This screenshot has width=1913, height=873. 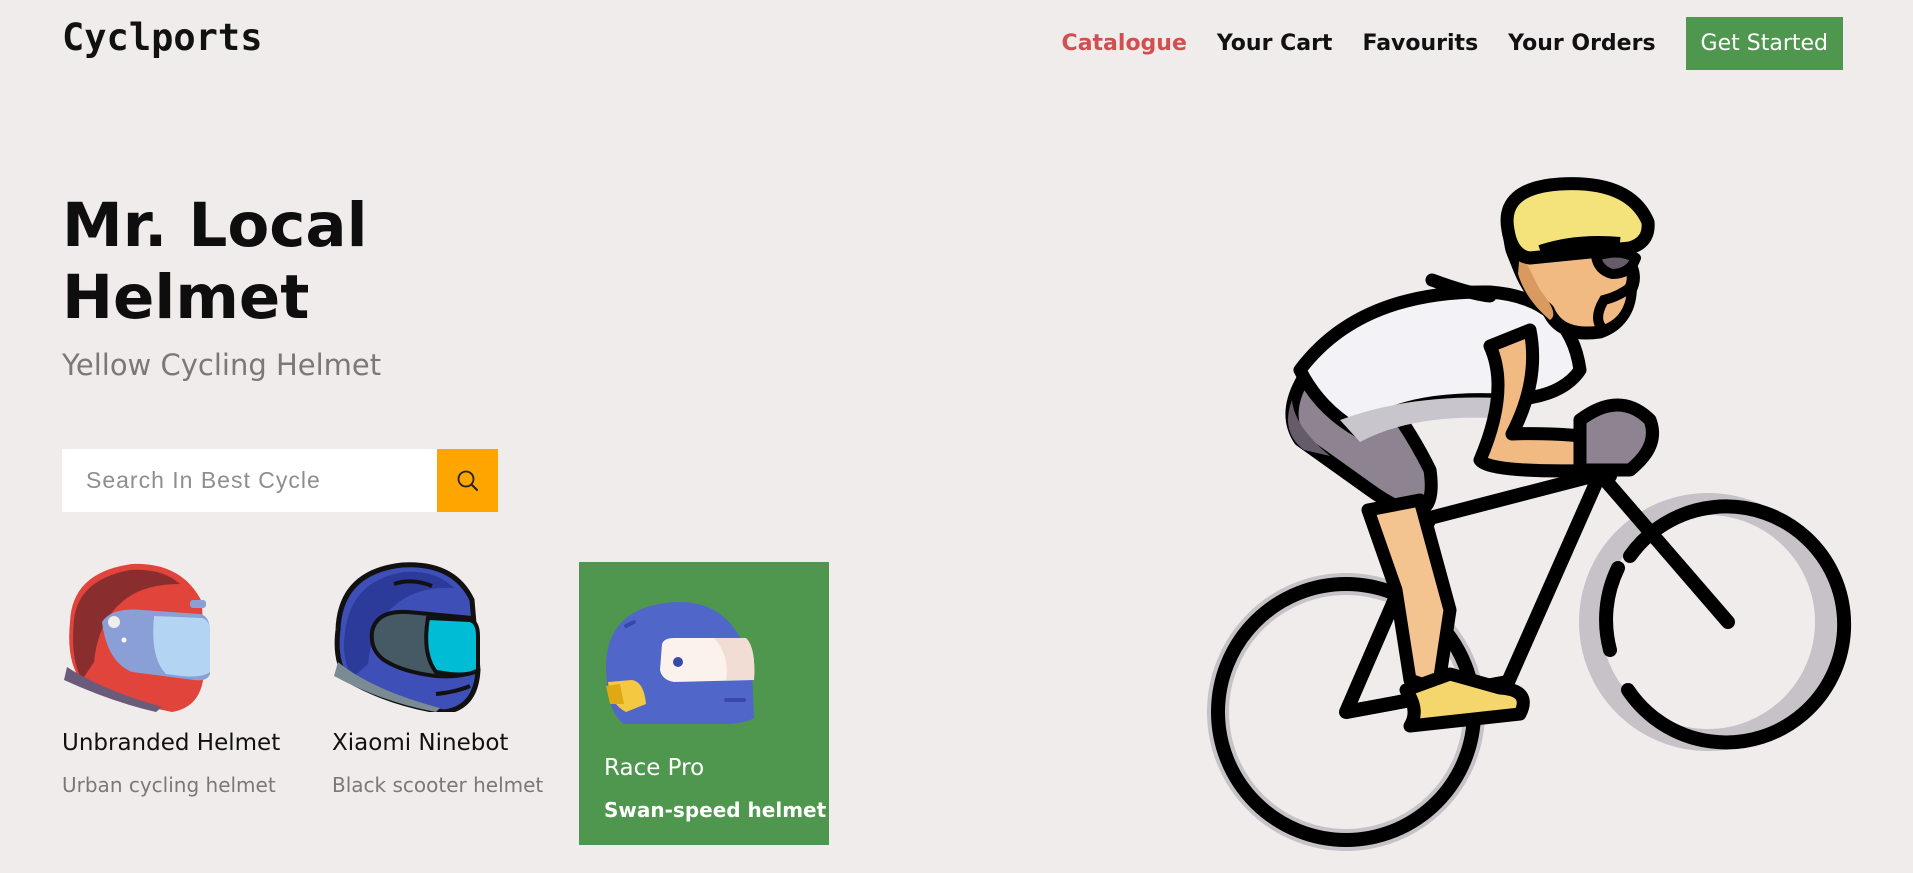 I want to click on product-card-xiaomi-ninebot: Xiaomi Ninebot Black scooter helmet, so click(x=457, y=703).